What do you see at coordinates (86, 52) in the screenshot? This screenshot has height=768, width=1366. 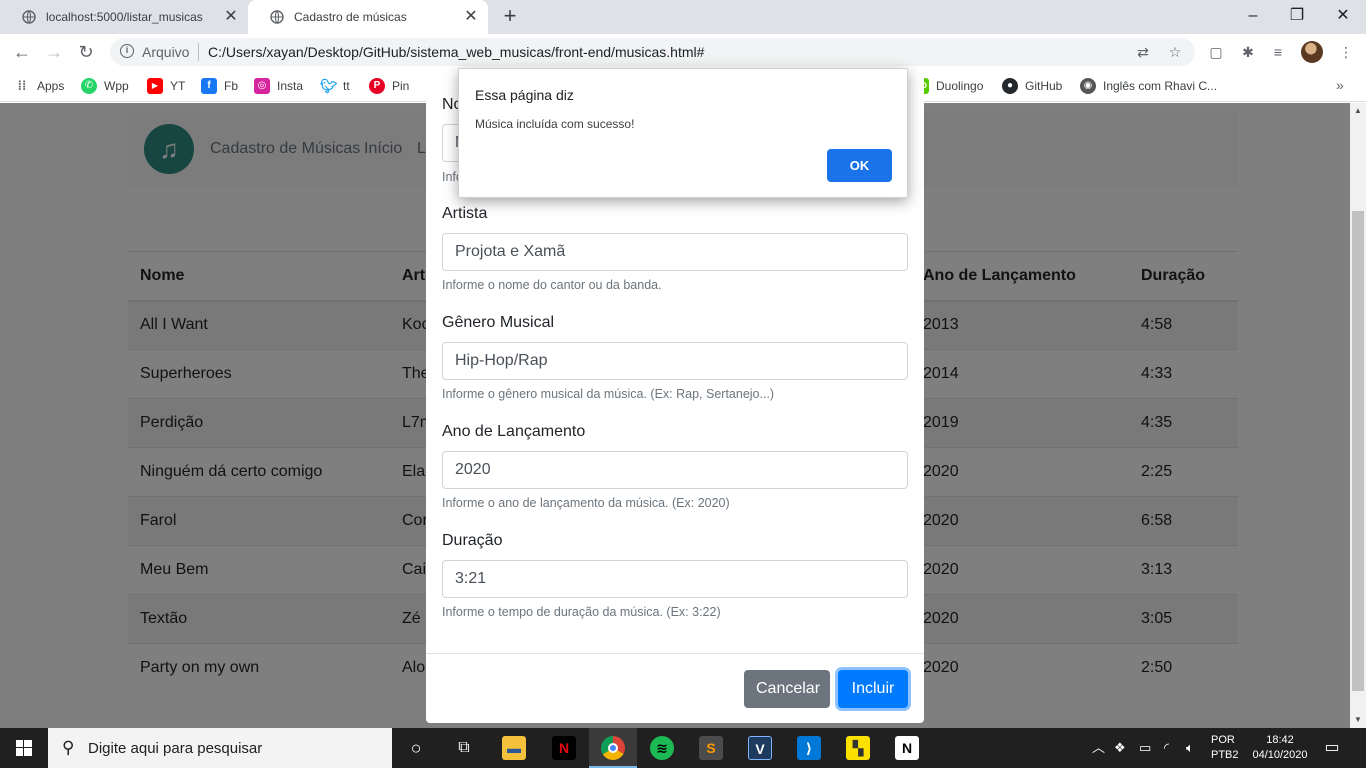 I see `reload-icon: ↻` at bounding box center [86, 52].